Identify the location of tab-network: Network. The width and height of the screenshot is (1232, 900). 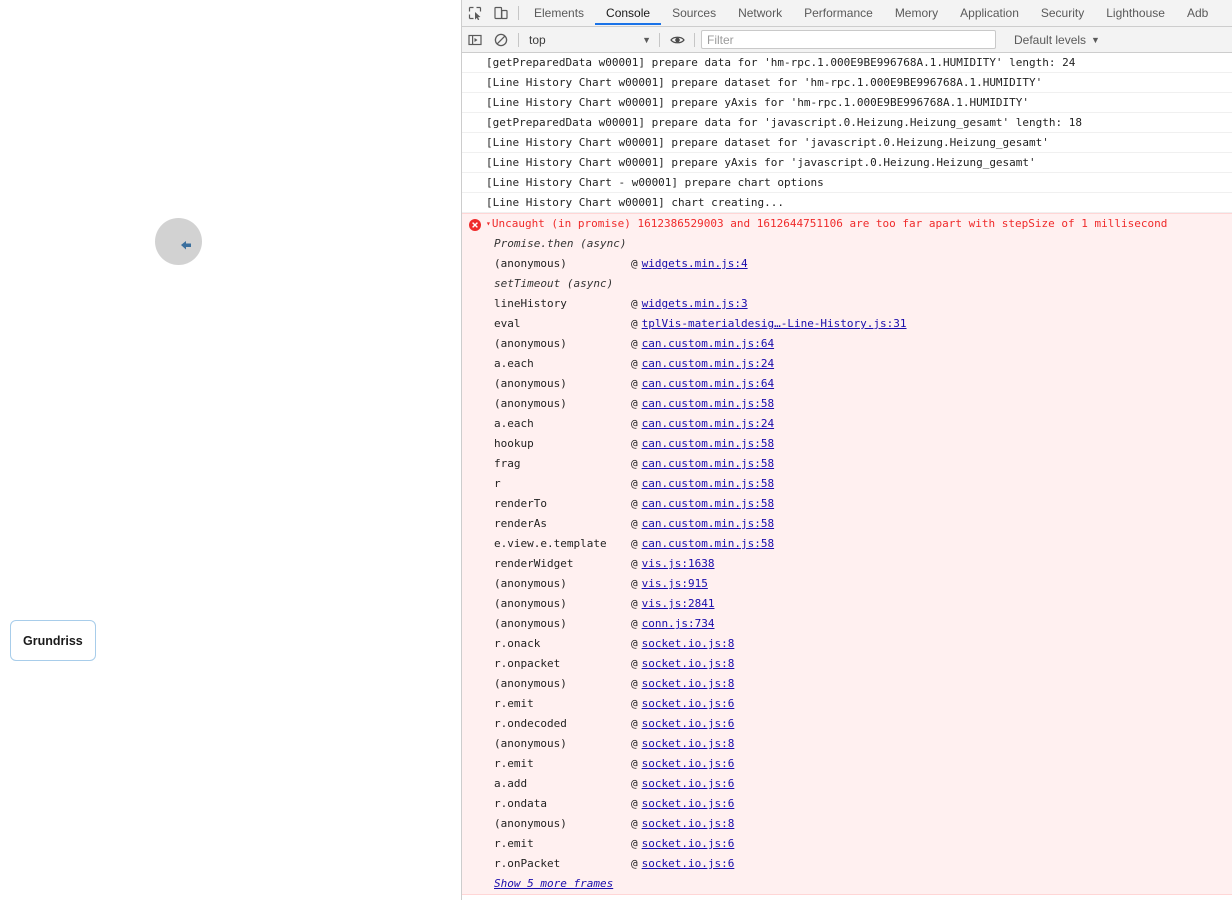
(760, 12).